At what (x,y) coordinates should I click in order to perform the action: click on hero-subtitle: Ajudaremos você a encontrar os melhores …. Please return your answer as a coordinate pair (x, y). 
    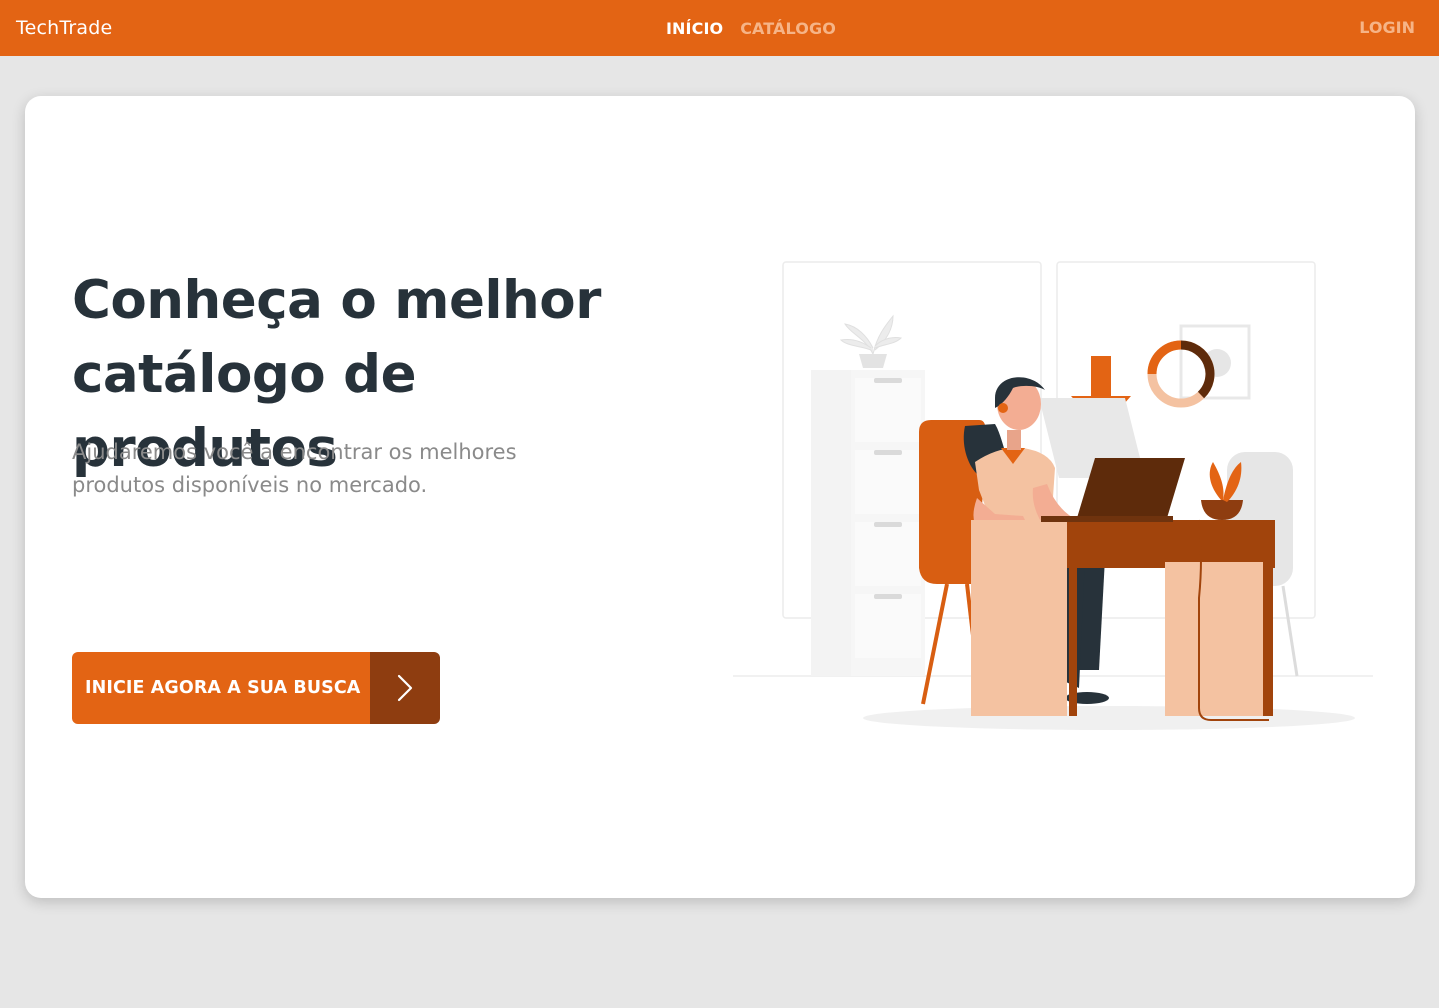
    Looking at the image, I should click on (322, 469).